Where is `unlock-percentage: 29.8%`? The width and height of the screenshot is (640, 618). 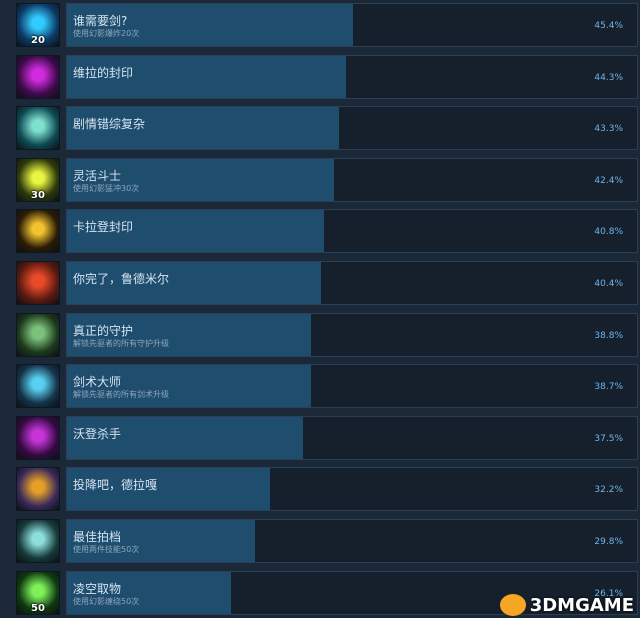 unlock-percentage: 29.8% is located at coordinates (608, 542).